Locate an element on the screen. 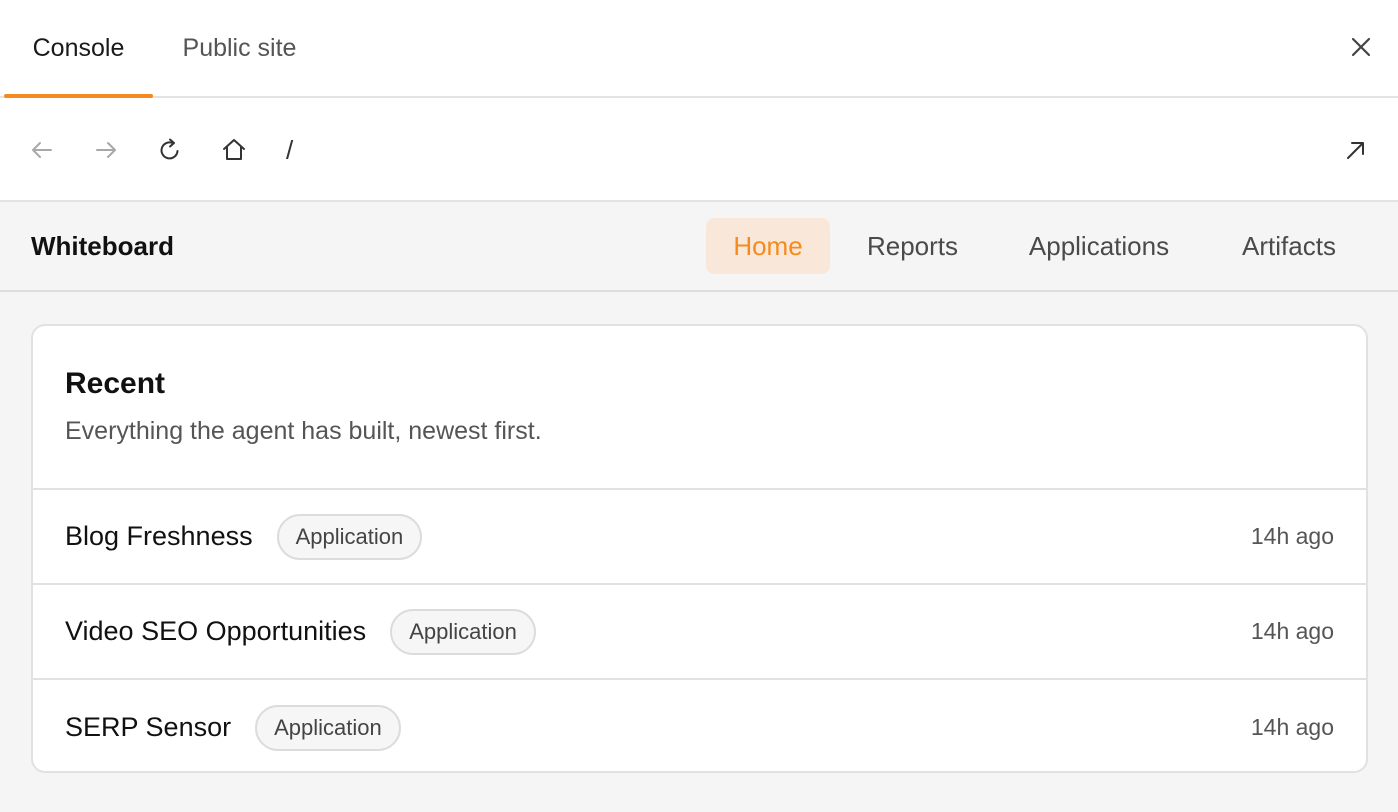 The image size is (1398, 812). back-button is located at coordinates (42, 150).